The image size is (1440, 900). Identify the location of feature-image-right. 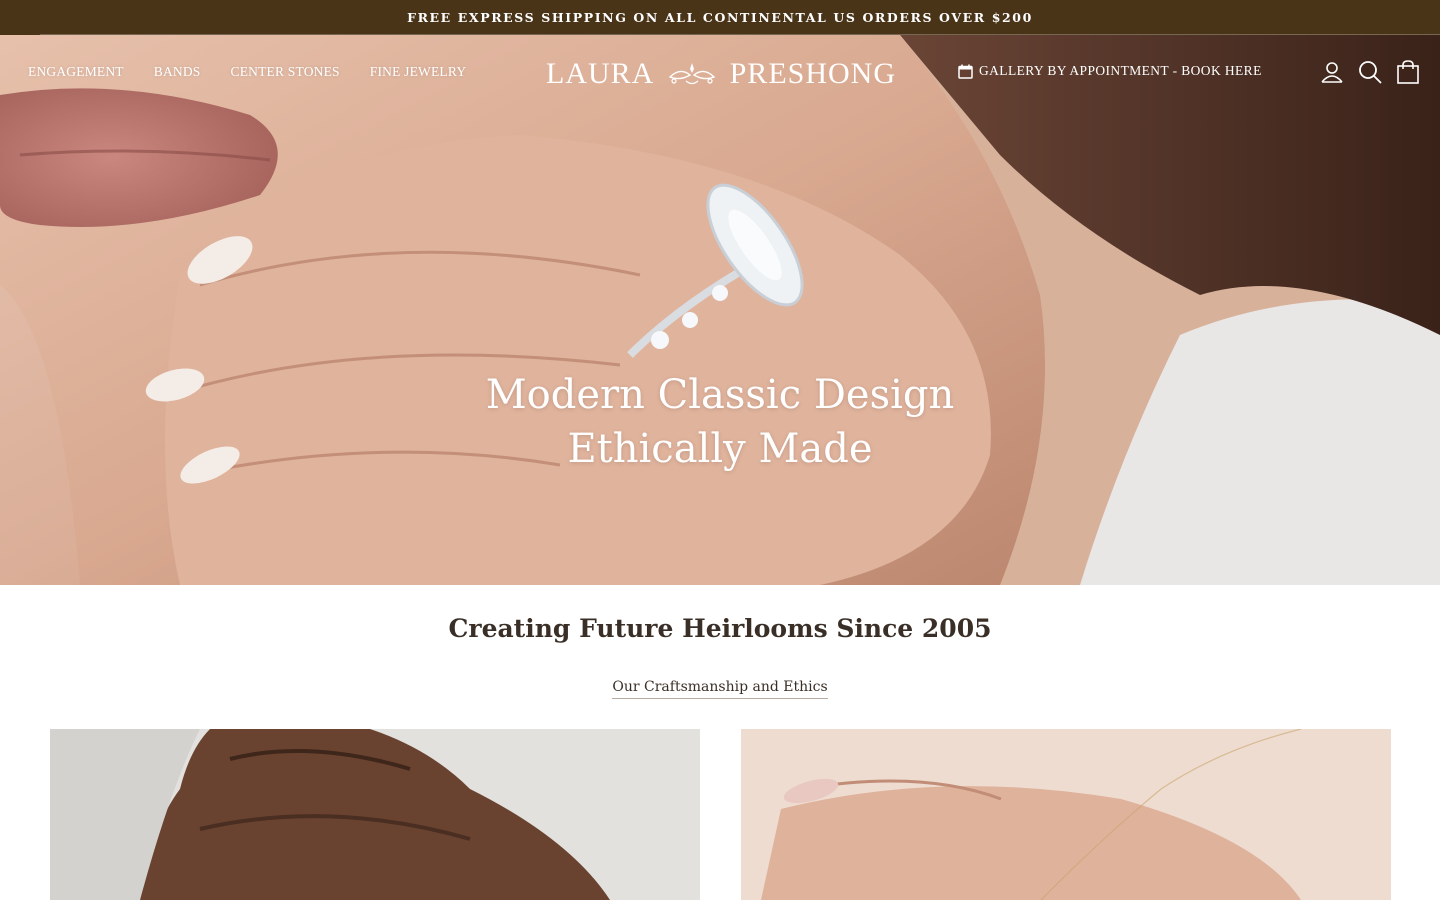
(1066, 814).